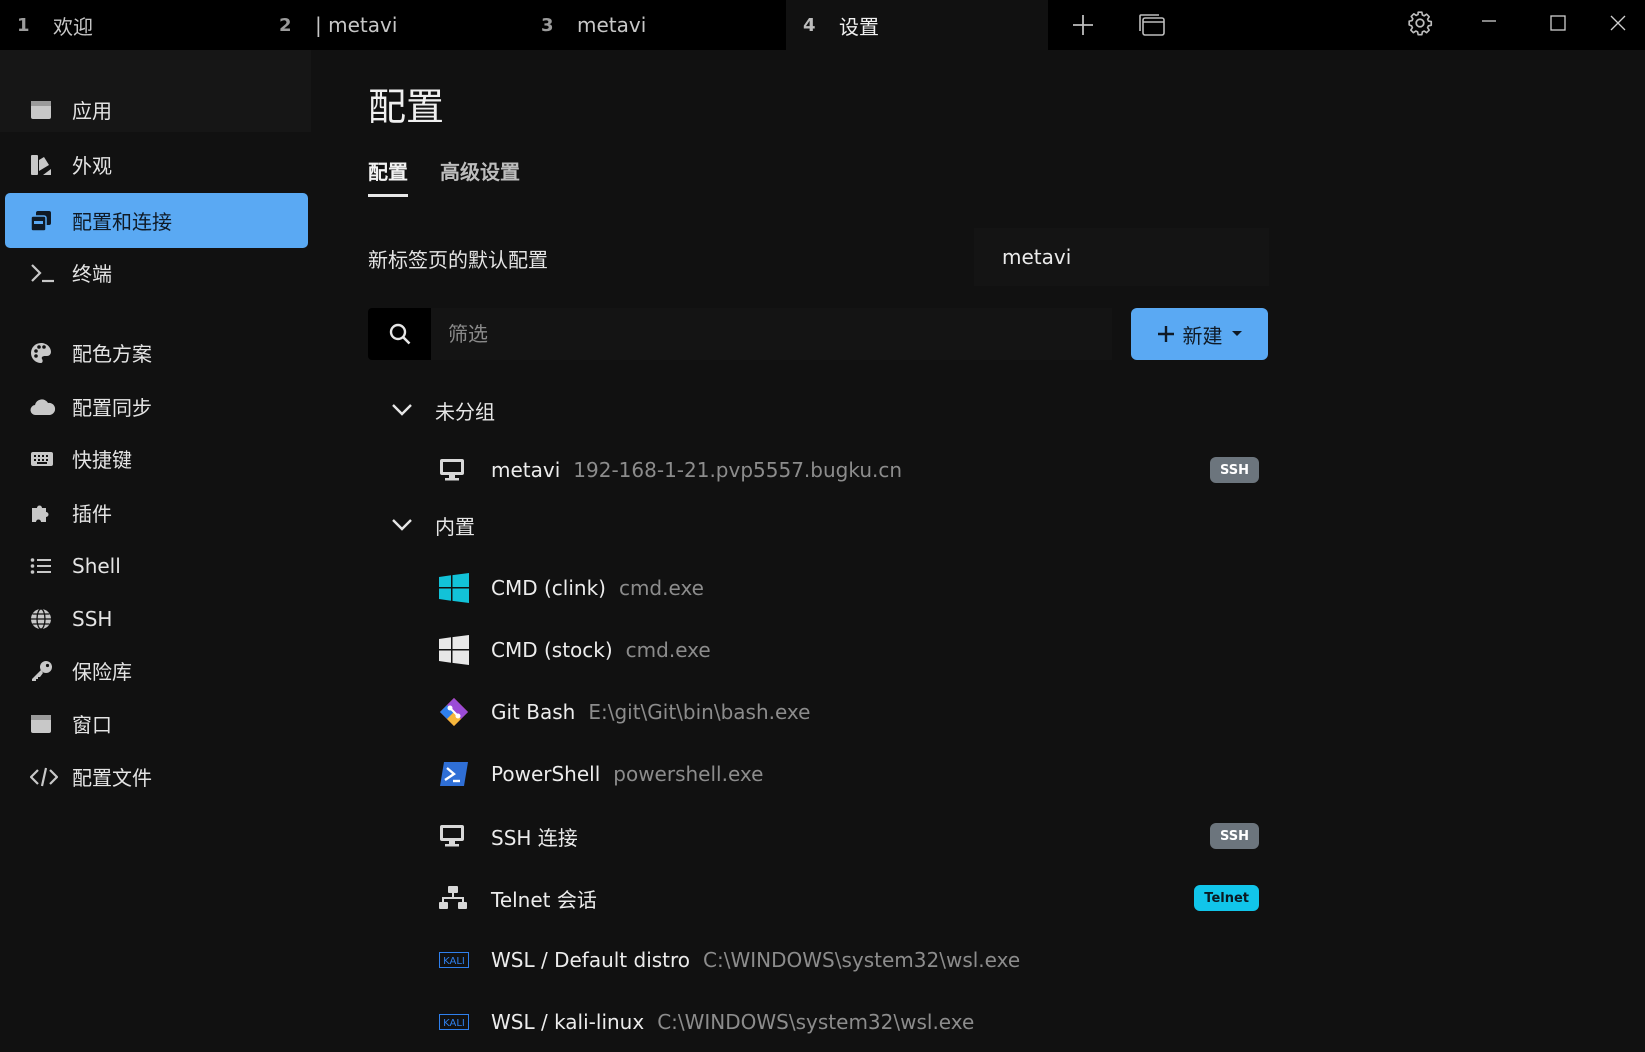 The width and height of the screenshot is (1645, 1052). I want to click on tab-label: 欢迎, so click(73, 26).